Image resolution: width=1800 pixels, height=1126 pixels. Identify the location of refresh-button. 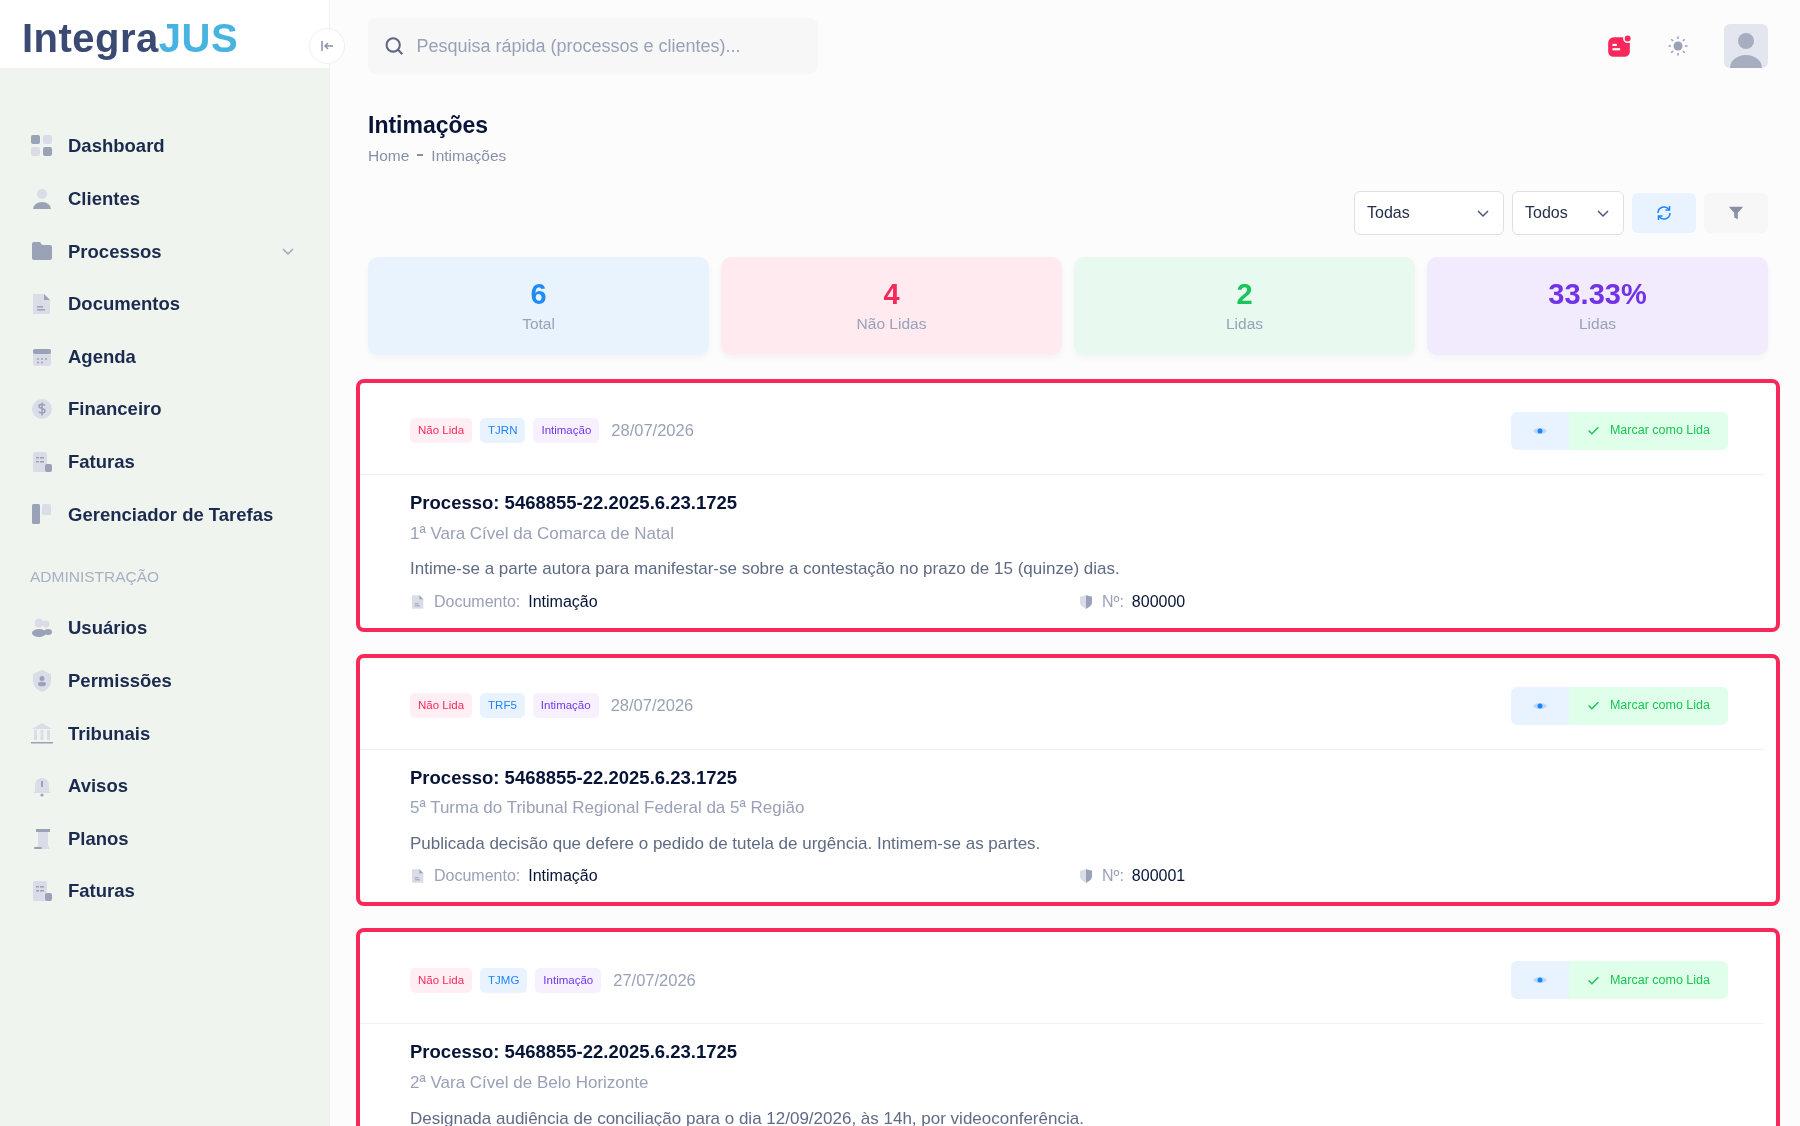
(1664, 212).